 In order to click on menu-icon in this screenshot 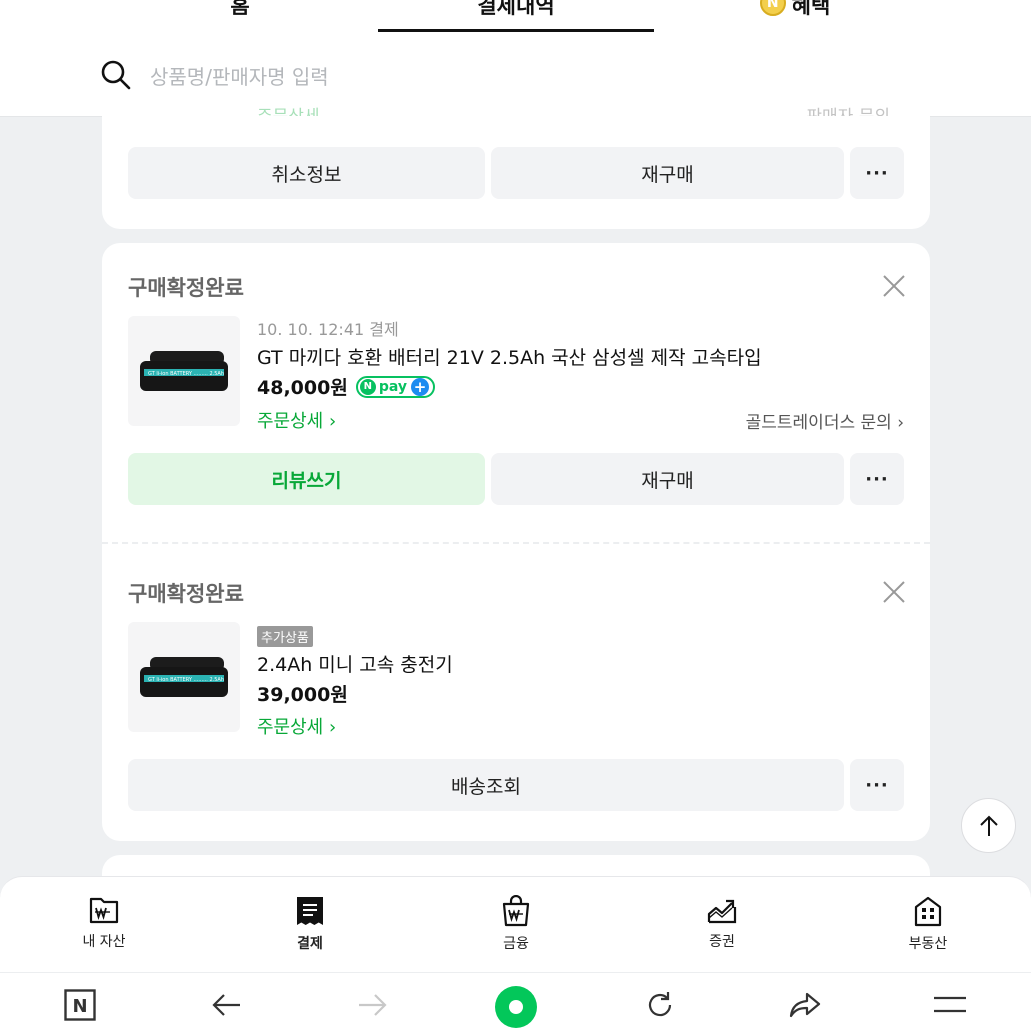, I will do `click(950, 1004)`.